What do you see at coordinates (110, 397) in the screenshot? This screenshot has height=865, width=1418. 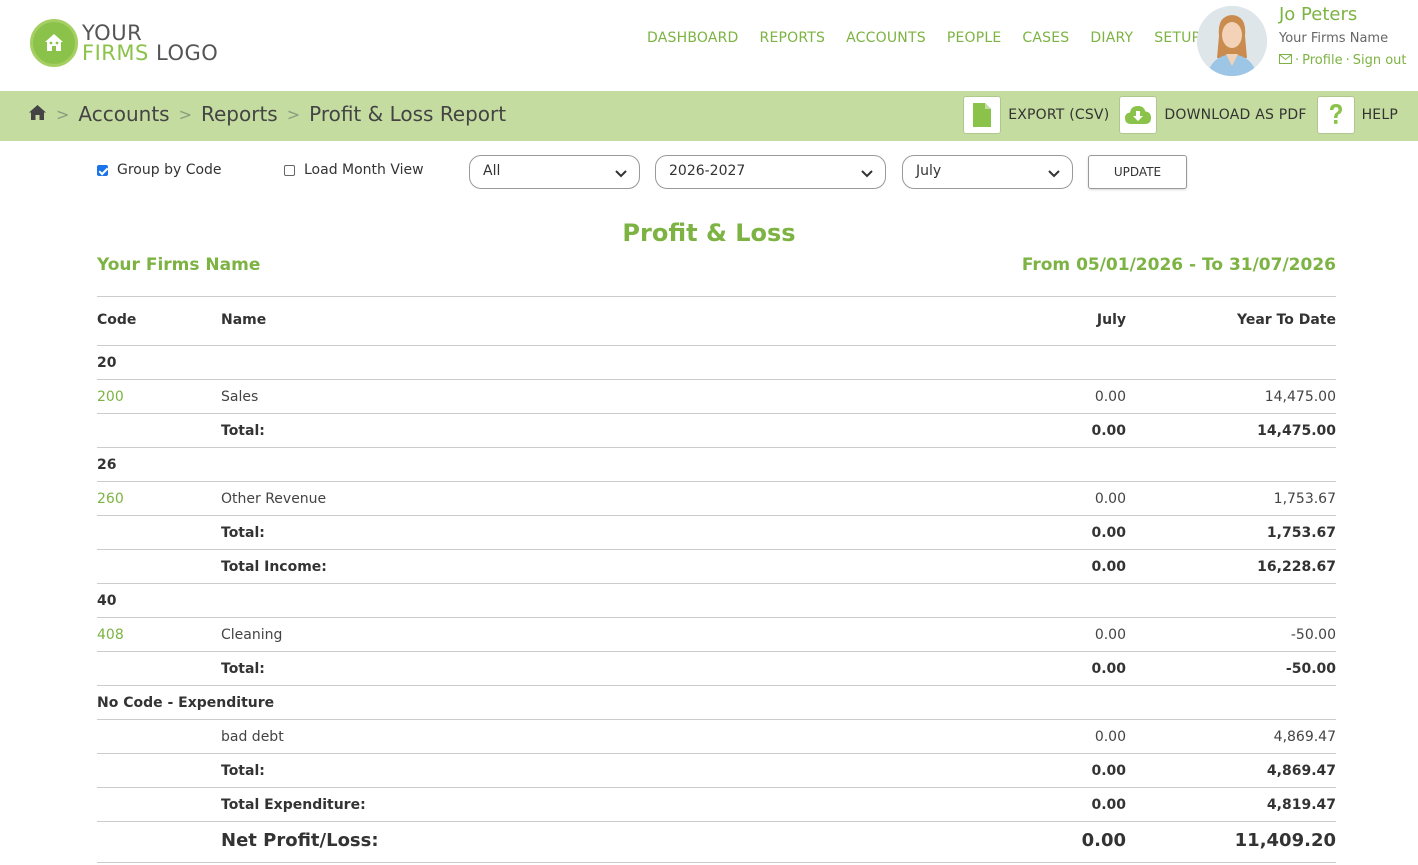 I see `cell-code: 200` at bounding box center [110, 397].